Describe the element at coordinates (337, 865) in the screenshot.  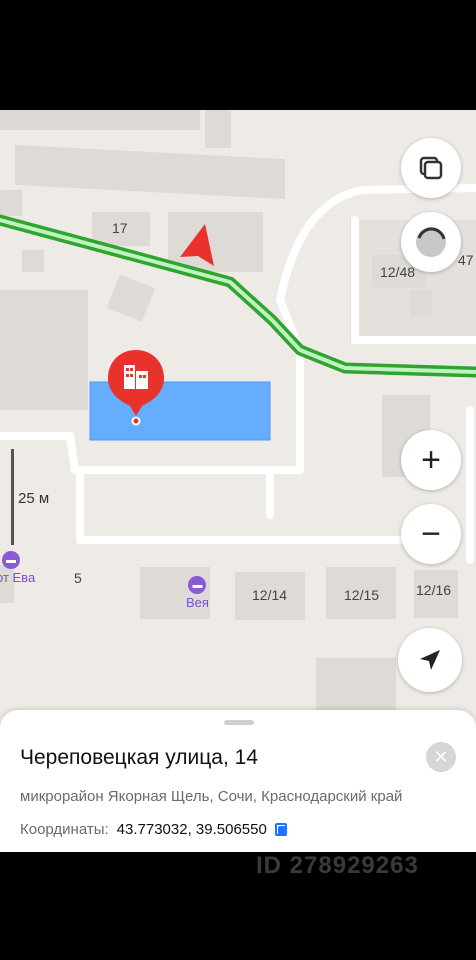
I see `watermark-id: ID 278929263` at that location.